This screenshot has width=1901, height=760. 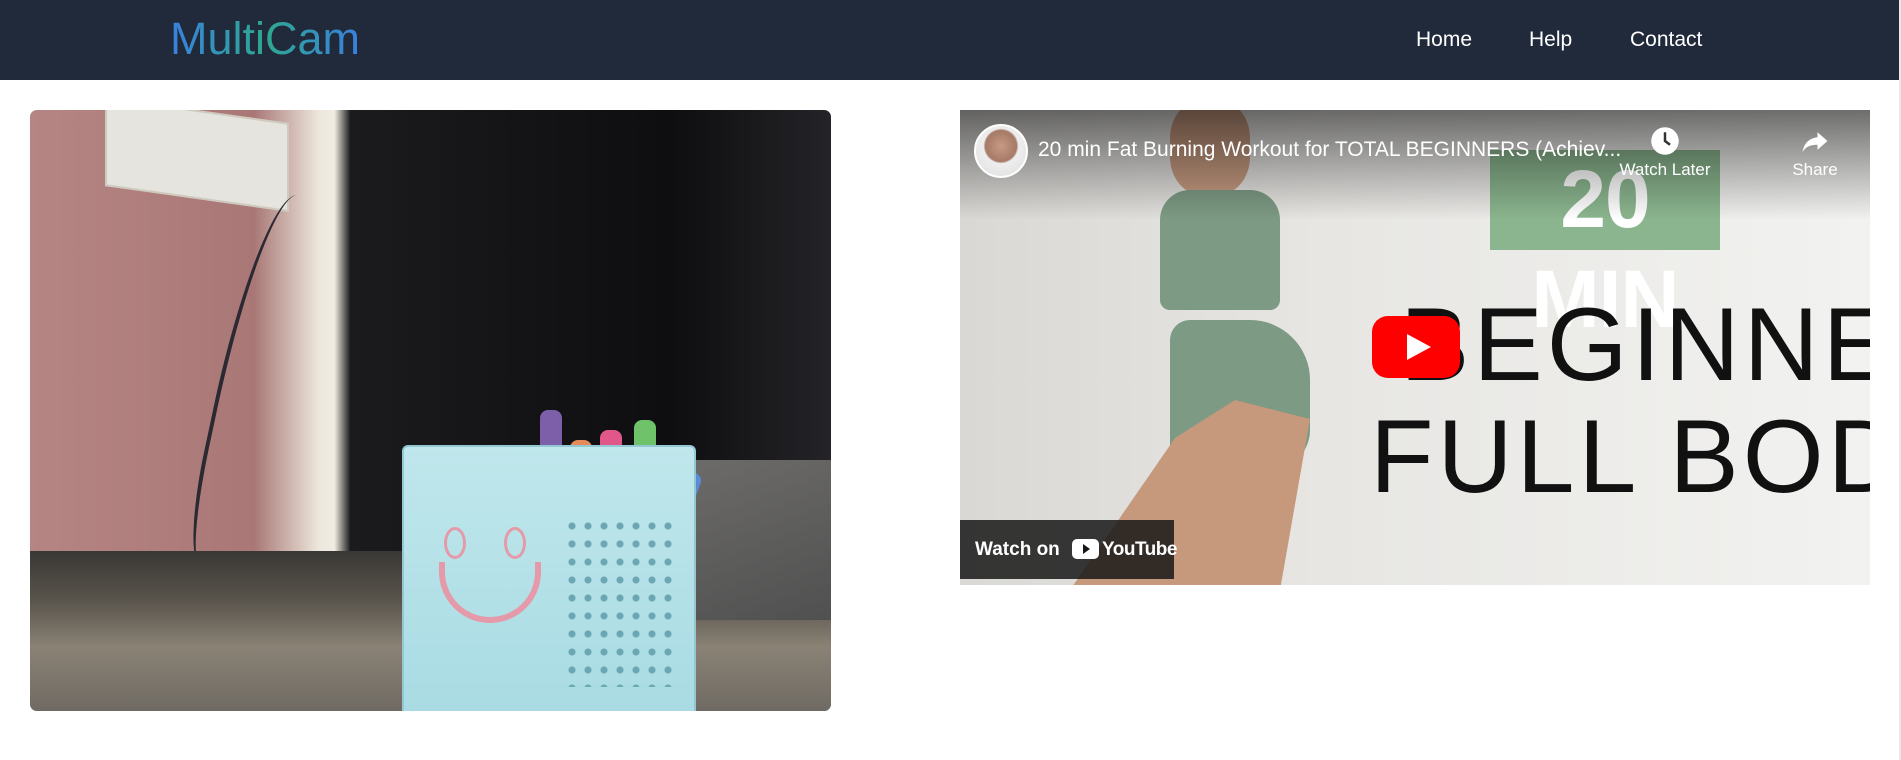 I want to click on nav-link-help: Help, so click(x=1550, y=40).